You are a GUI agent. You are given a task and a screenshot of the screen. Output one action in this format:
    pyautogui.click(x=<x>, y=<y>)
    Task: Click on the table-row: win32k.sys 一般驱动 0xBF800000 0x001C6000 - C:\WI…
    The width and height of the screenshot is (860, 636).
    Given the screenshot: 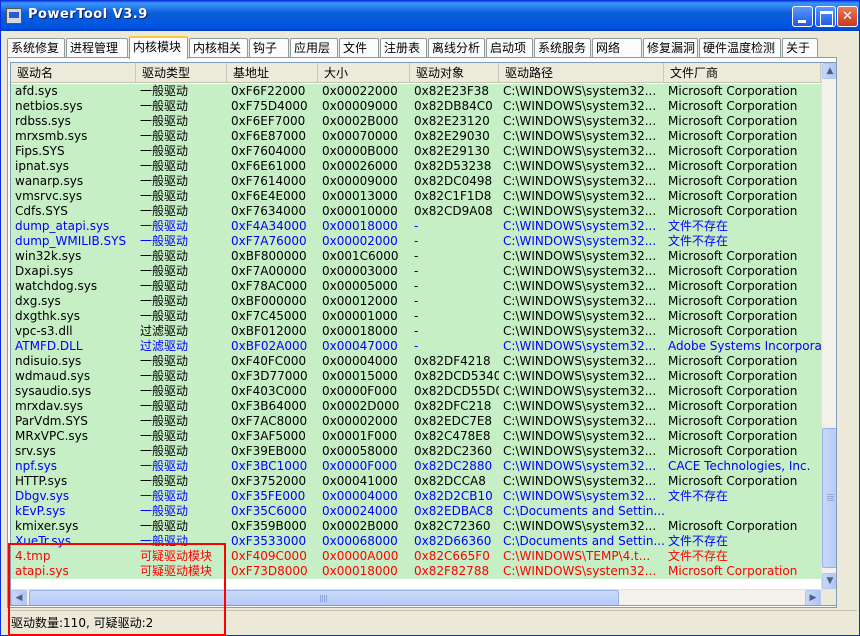 What is the action you would take?
    pyautogui.click(x=416, y=256)
    